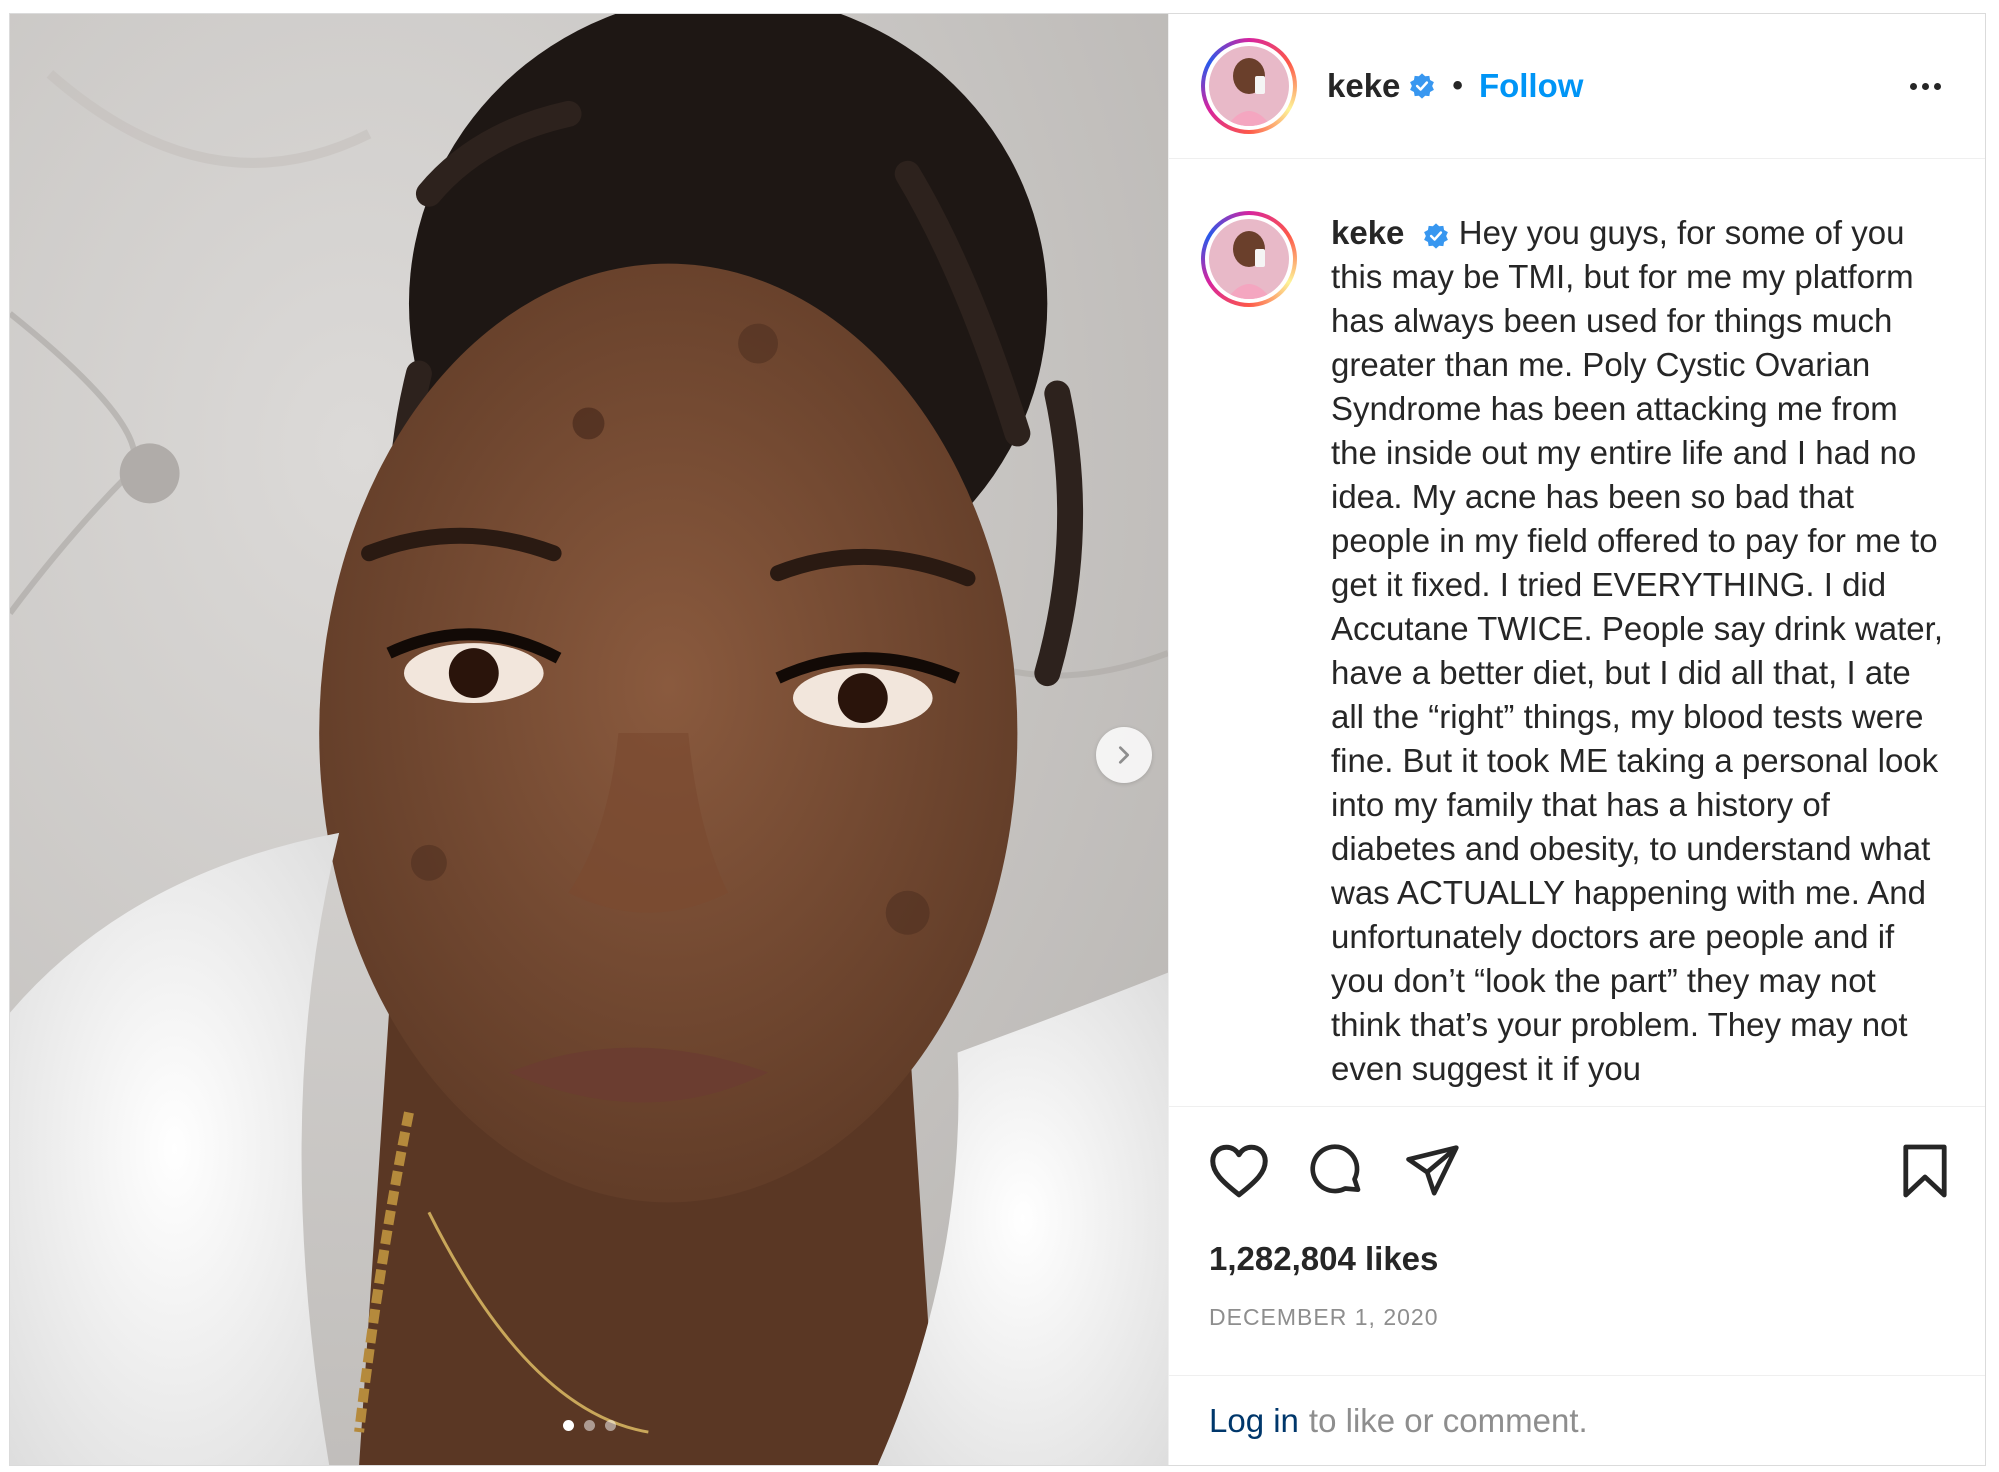 The height and width of the screenshot is (1472, 1999). I want to click on carousel-indicator, so click(589, 1425).